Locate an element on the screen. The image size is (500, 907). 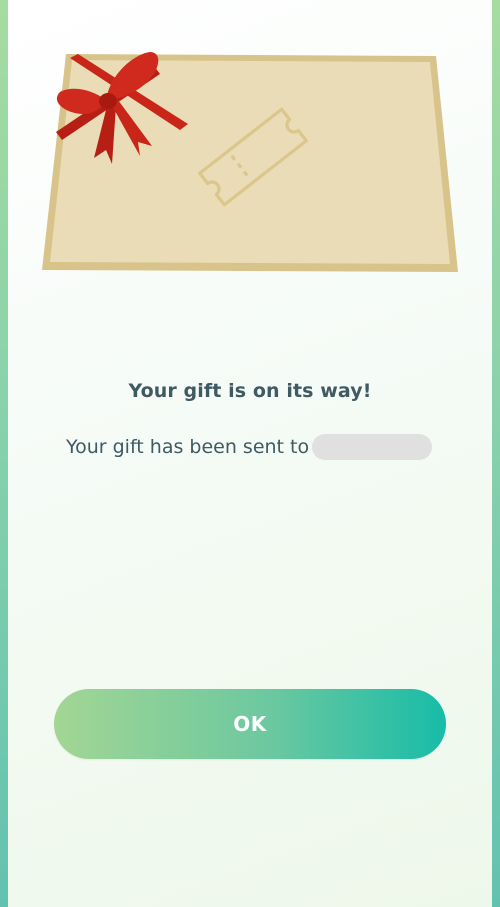
recipient-name-redacted is located at coordinates (372, 447).